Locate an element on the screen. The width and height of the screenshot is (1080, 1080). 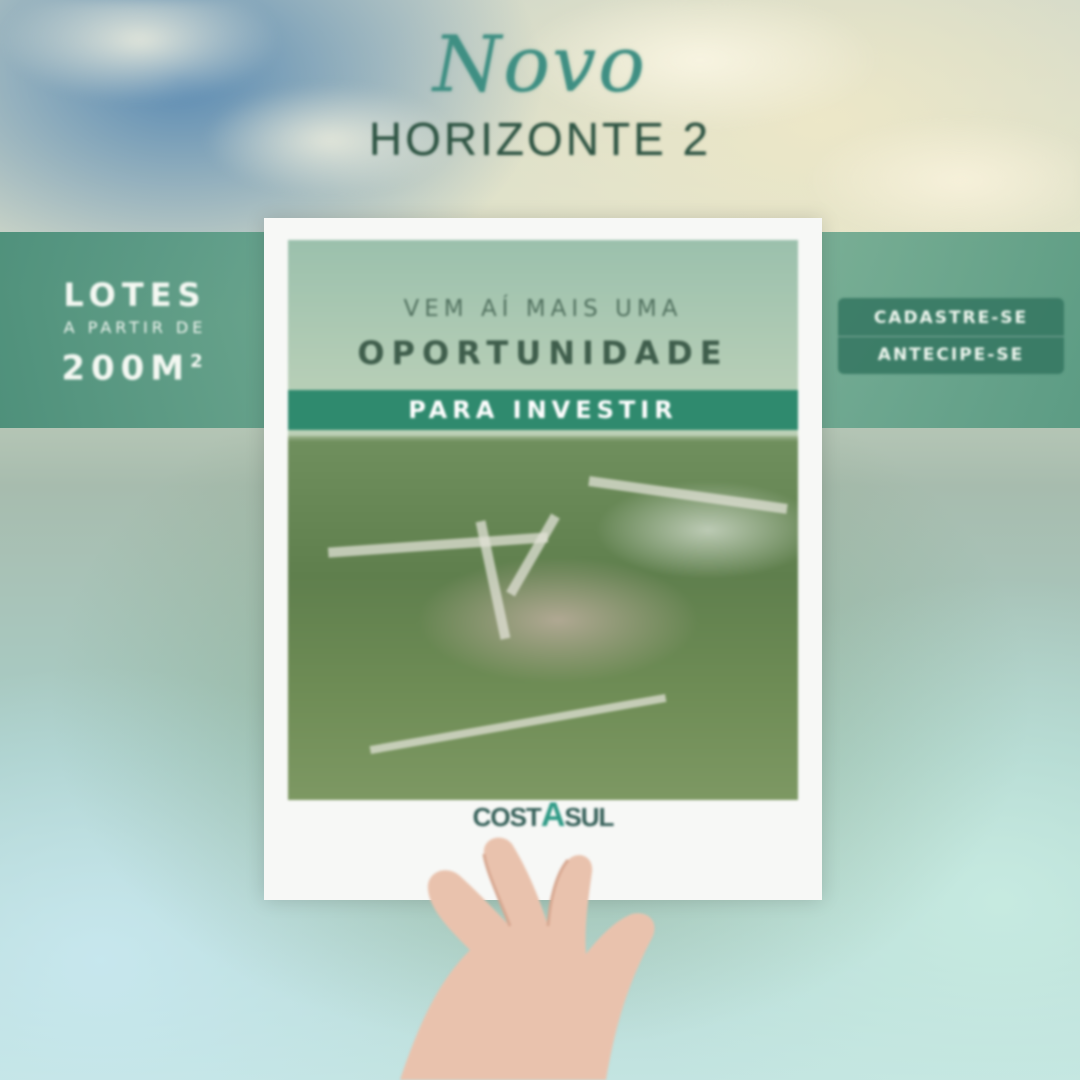
headline-ribbon: PARA INVESTIR is located at coordinates (543, 410).